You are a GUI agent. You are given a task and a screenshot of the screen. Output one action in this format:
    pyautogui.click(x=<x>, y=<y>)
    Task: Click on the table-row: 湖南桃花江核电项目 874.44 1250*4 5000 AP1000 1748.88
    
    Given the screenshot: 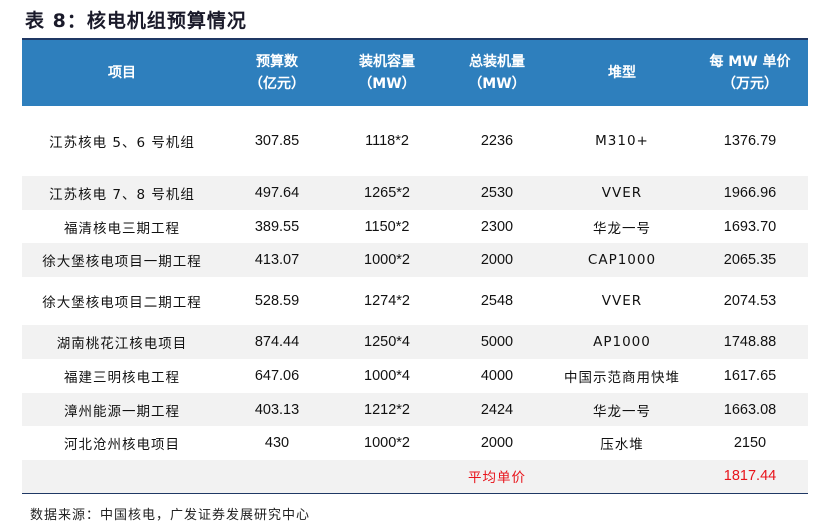 What is the action you would take?
    pyautogui.click(x=415, y=342)
    